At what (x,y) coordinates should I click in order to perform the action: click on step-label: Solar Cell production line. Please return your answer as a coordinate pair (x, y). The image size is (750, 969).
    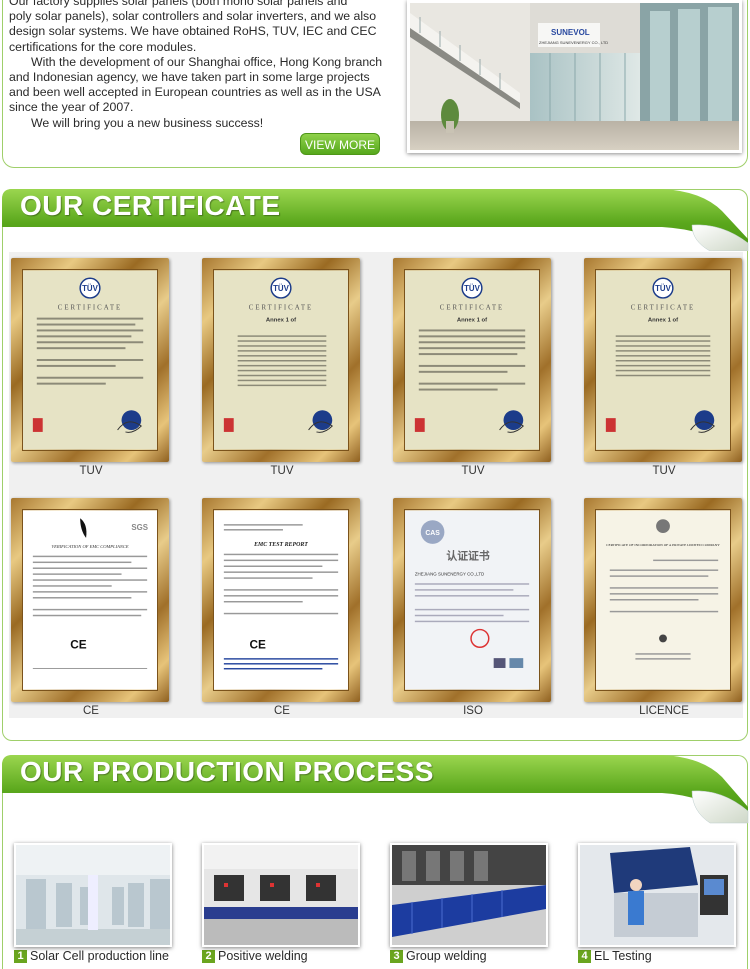
    Looking at the image, I should click on (99, 956).